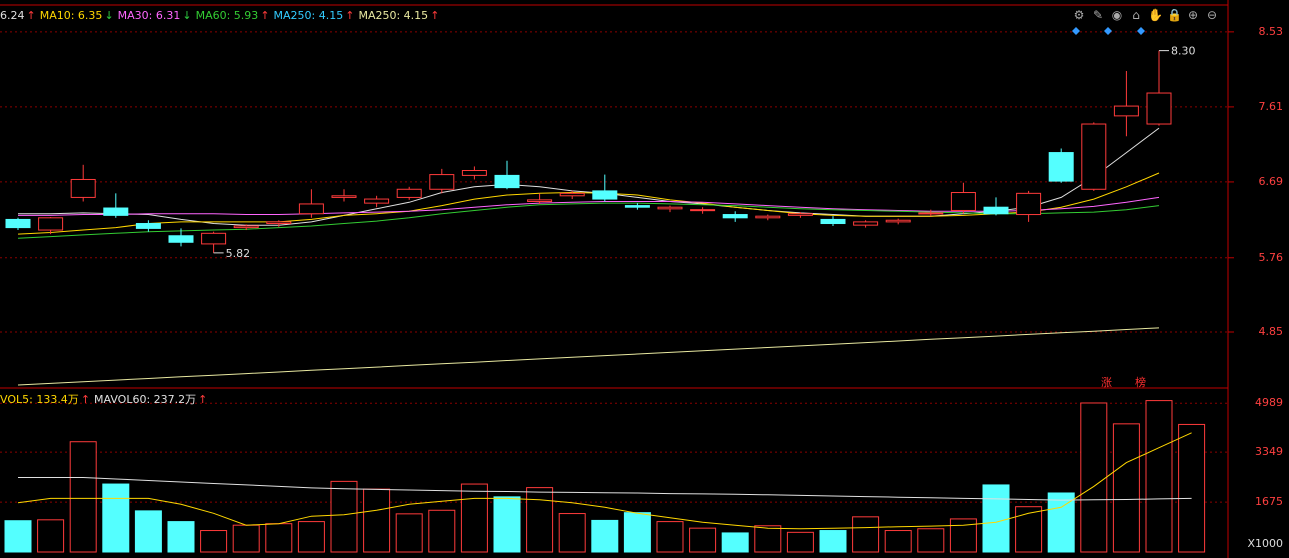 This screenshot has height=558, width=1289. What do you see at coordinates (1193, 15) in the screenshot?
I see `zoom-in-icon: ⊕` at bounding box center [1193, 15].